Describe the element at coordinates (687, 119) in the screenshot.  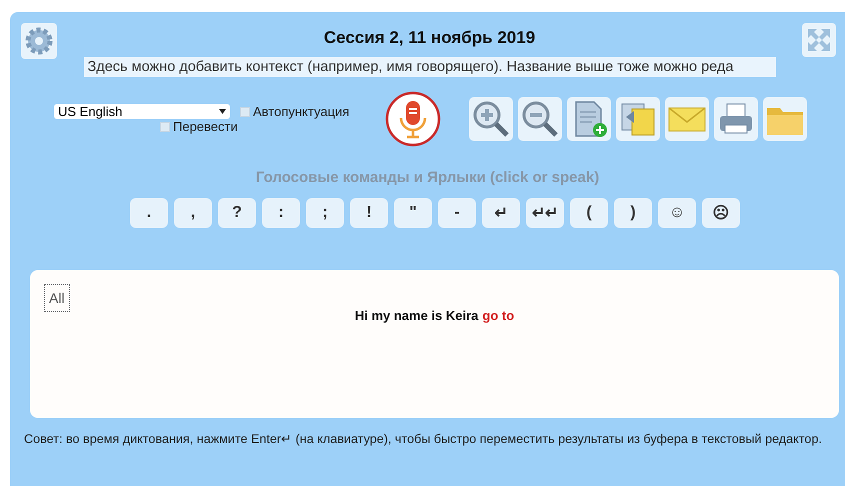
I see `envelope-icon` at that location.